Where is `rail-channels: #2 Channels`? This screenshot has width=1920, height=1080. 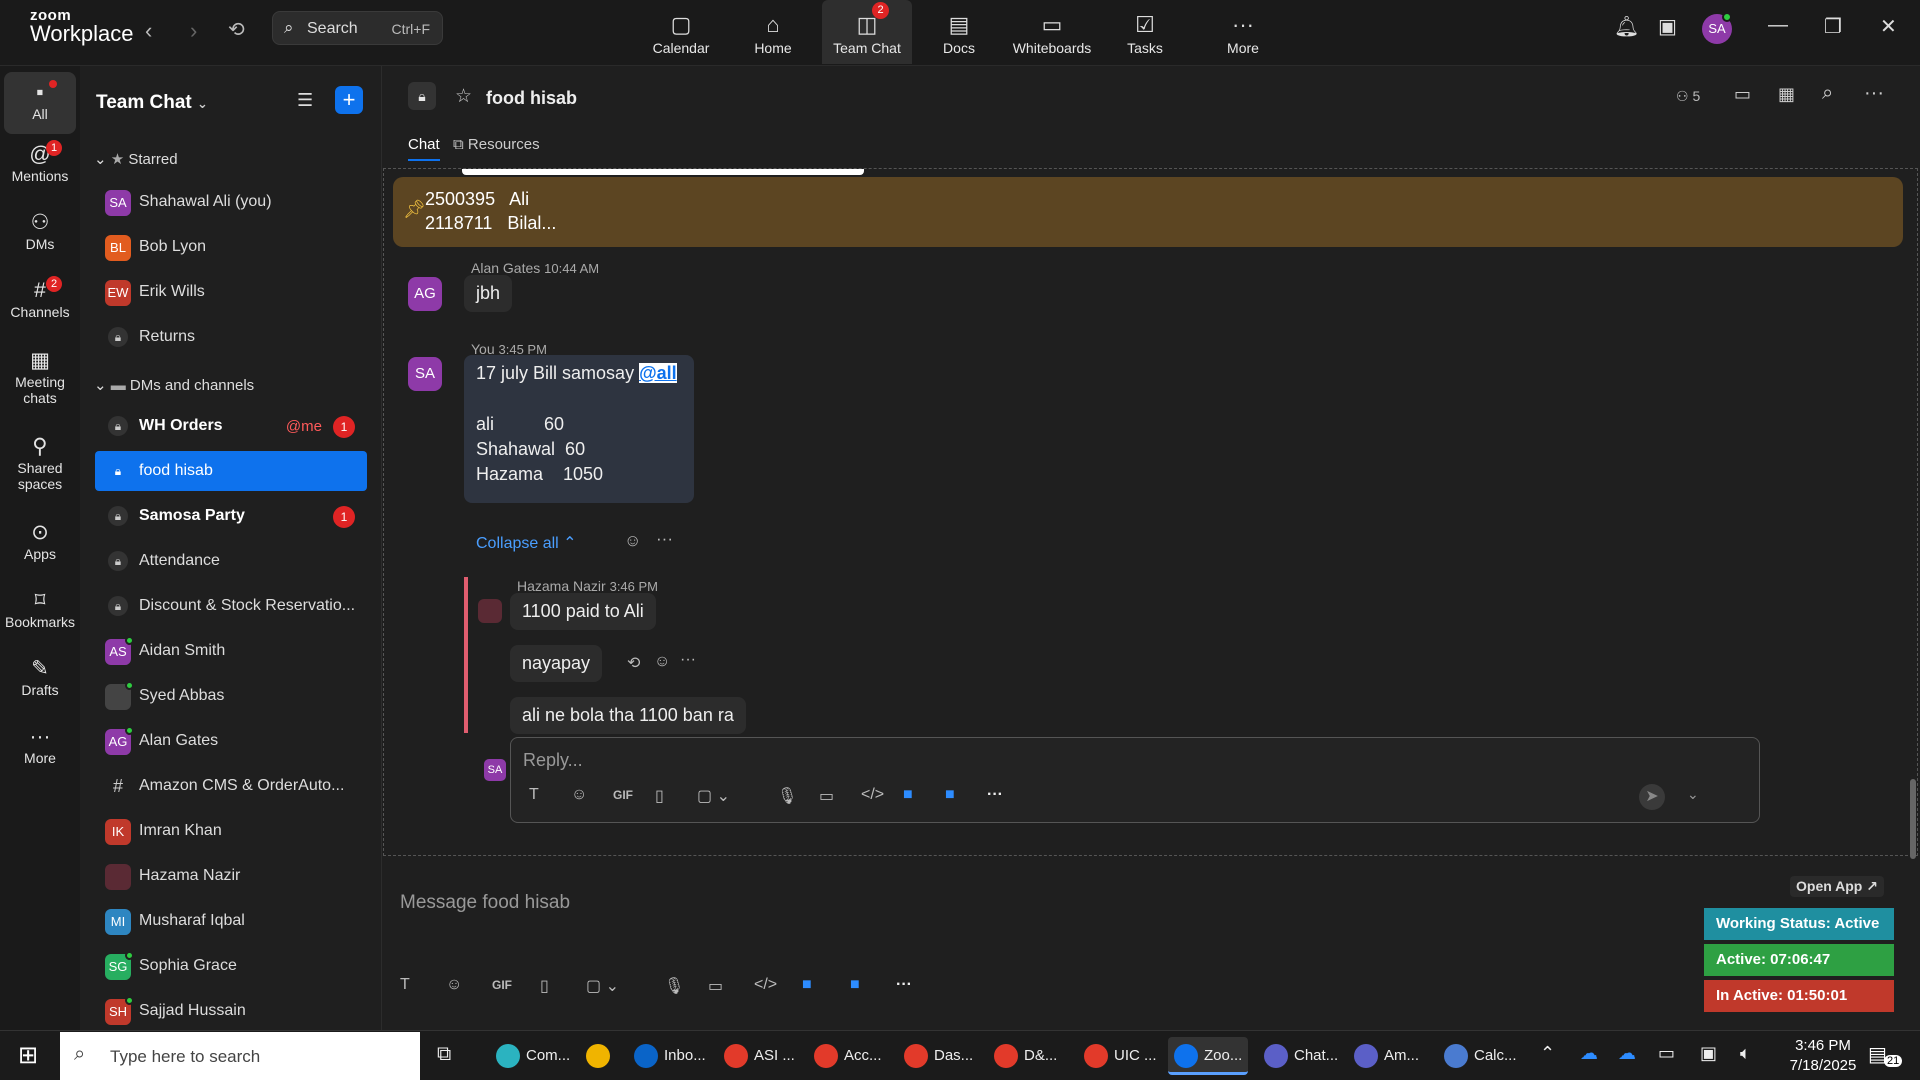 rail-channels: #2 Channels is located at coordinates (40, 298).